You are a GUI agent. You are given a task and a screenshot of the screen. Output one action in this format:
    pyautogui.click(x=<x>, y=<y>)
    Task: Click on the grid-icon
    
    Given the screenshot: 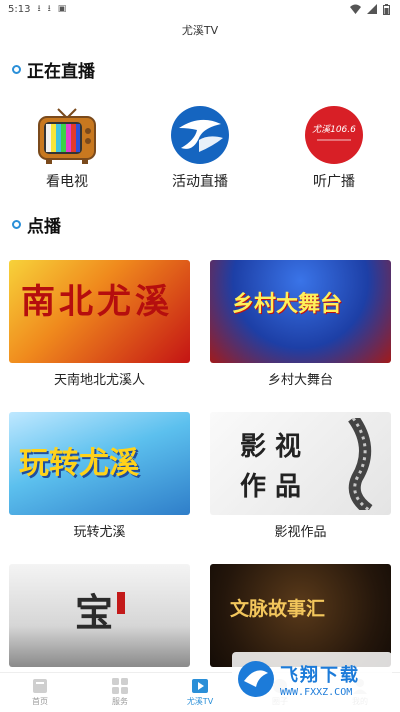 What is the action you would take?
    pyautogui.click(x=120, y=686)
    